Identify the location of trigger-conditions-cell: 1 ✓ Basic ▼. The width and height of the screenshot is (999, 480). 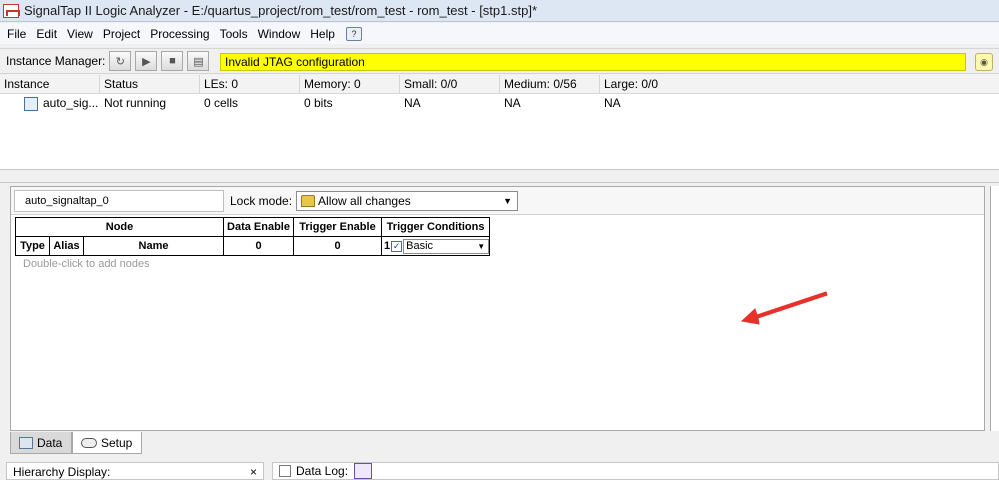
(435, 246).